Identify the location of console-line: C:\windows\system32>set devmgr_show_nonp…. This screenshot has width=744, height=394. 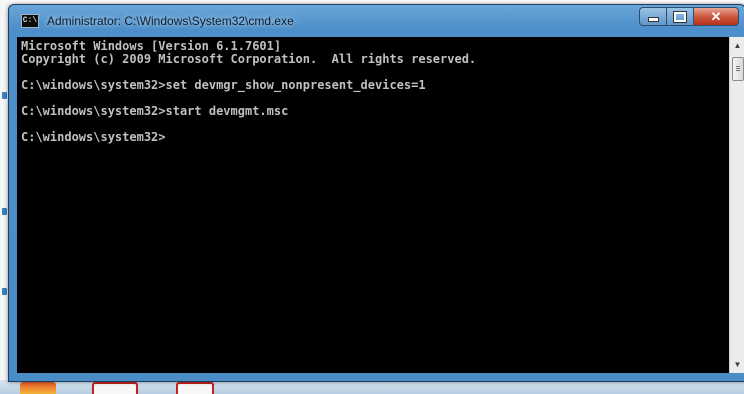
(223, 85).